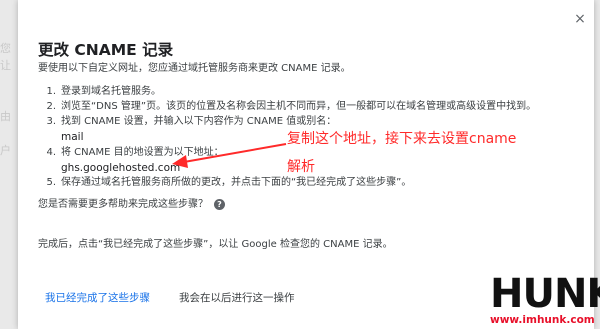 This screenshot has width=600, height=329. I want to click on list-item: 3. 找到 CNAME 设置，并输入以下内容作为 CNAME 值或别名：, so click(191, 121).